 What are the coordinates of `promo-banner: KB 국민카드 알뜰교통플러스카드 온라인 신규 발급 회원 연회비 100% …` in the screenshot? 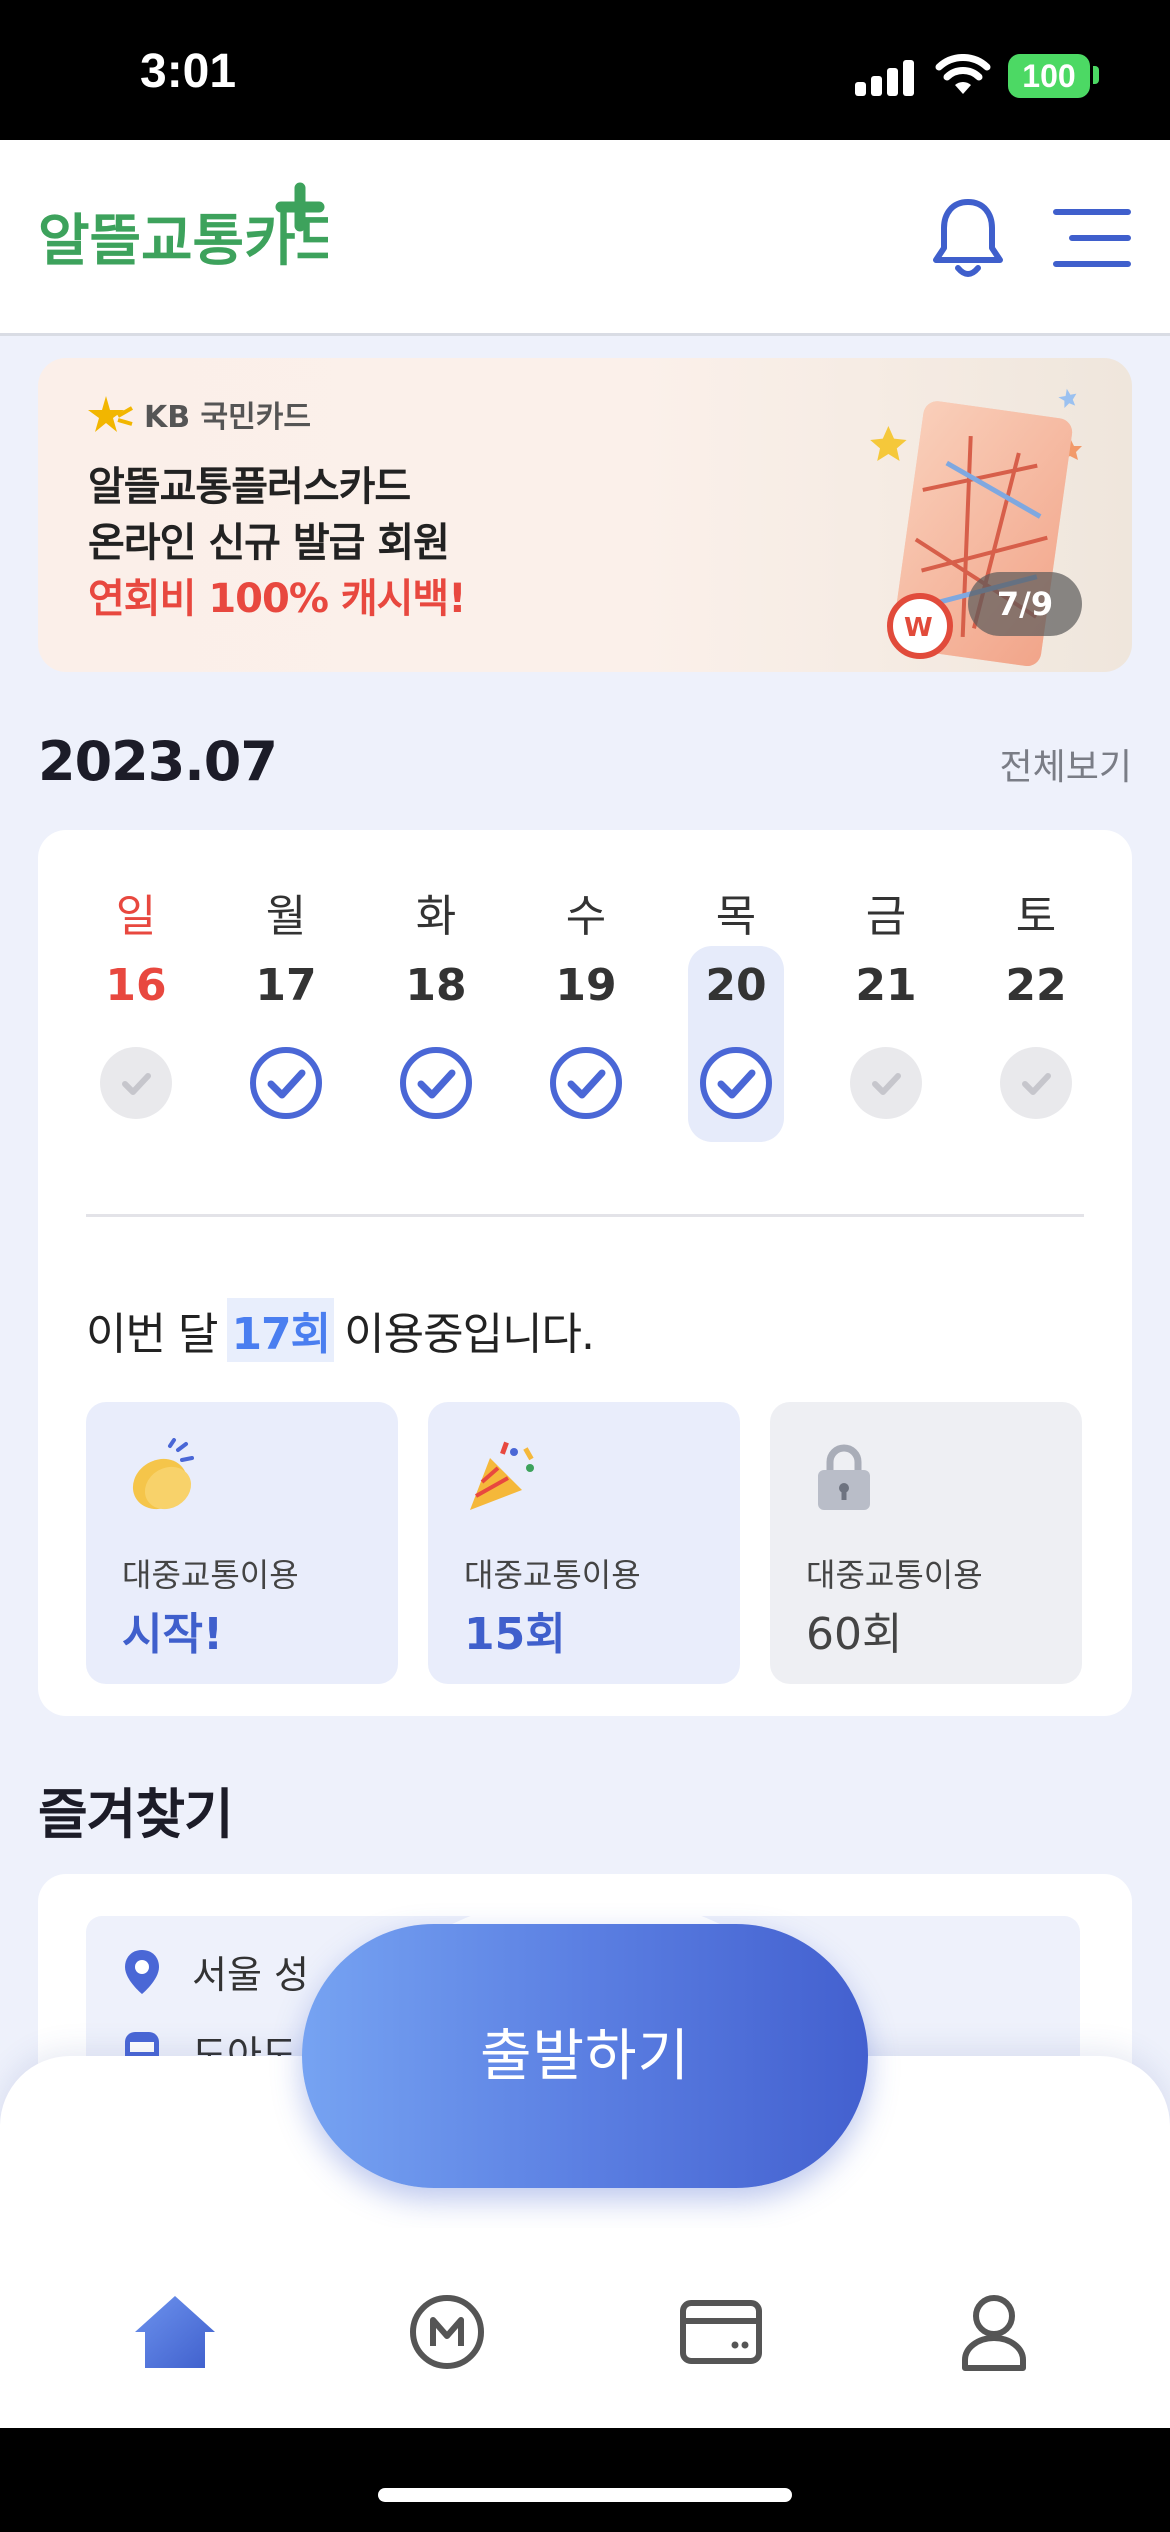 It's located at (585, 515).